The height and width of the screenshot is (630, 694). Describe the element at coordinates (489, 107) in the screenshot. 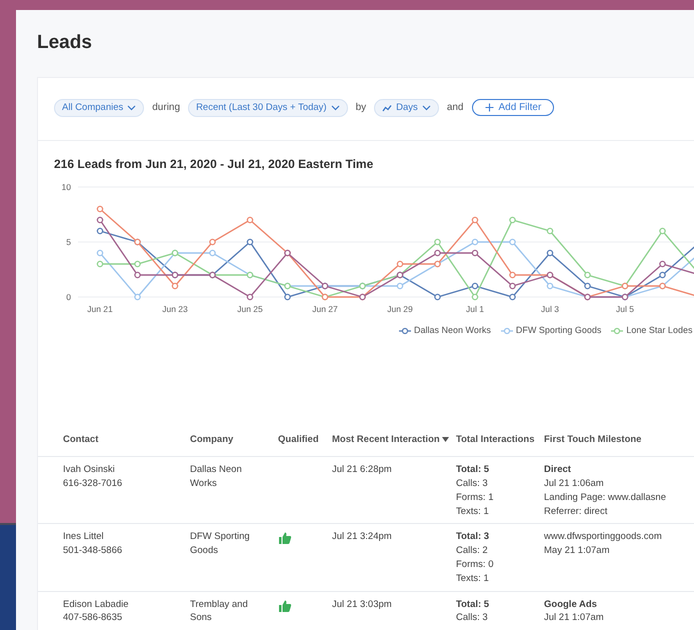

I see `plus-icon` at that location.